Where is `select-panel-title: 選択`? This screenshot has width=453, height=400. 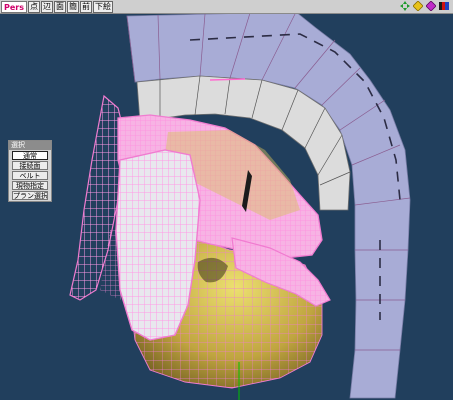 select-panel-title: 選択 is located at coordinates (30, 145).